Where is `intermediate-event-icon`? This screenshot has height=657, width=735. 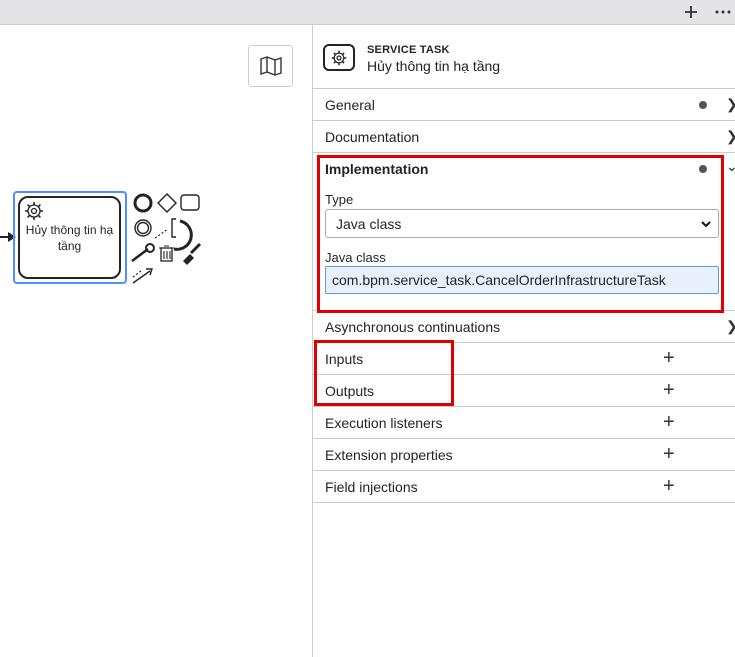
intermediate-event-icon is located at coordinates (143, 228).